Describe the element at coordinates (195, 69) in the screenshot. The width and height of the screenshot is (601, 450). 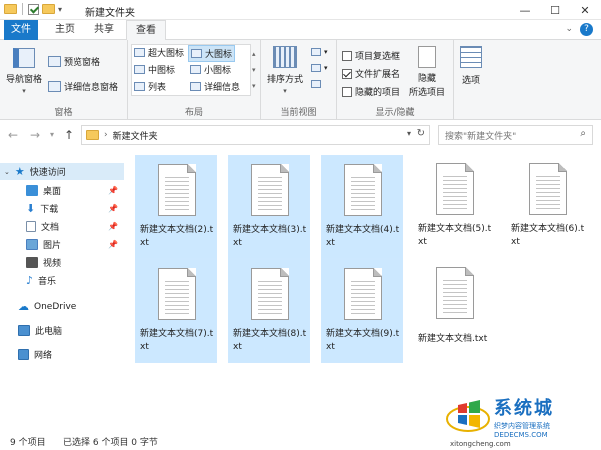
I see `small-icons-icon` at that location.